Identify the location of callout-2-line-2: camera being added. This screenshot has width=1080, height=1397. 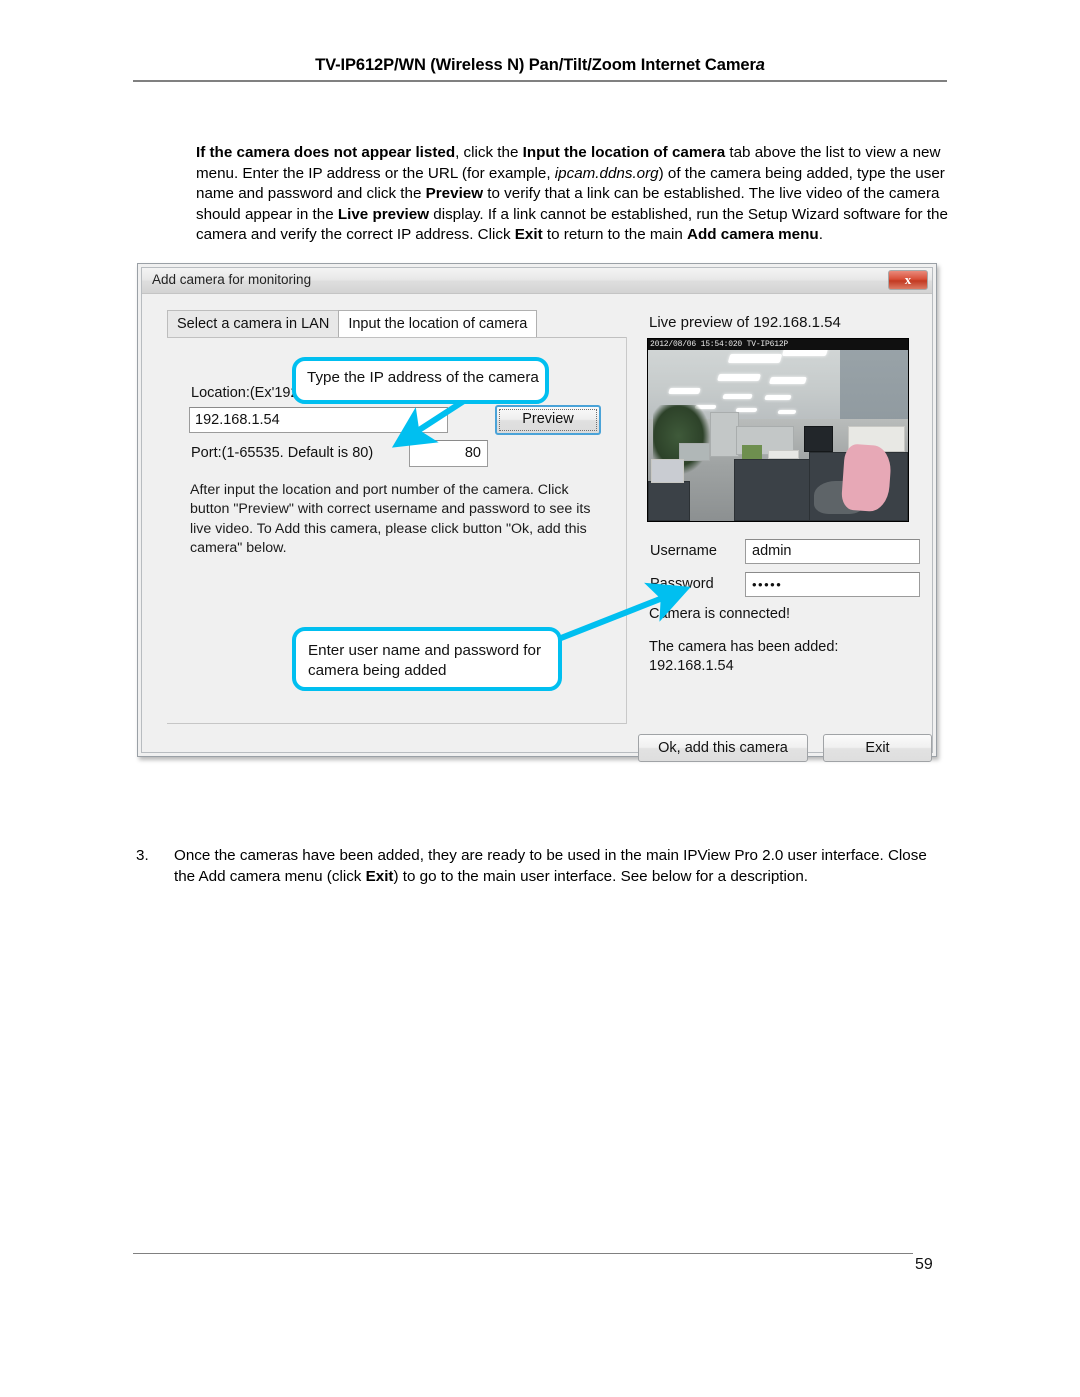
(377, 670).